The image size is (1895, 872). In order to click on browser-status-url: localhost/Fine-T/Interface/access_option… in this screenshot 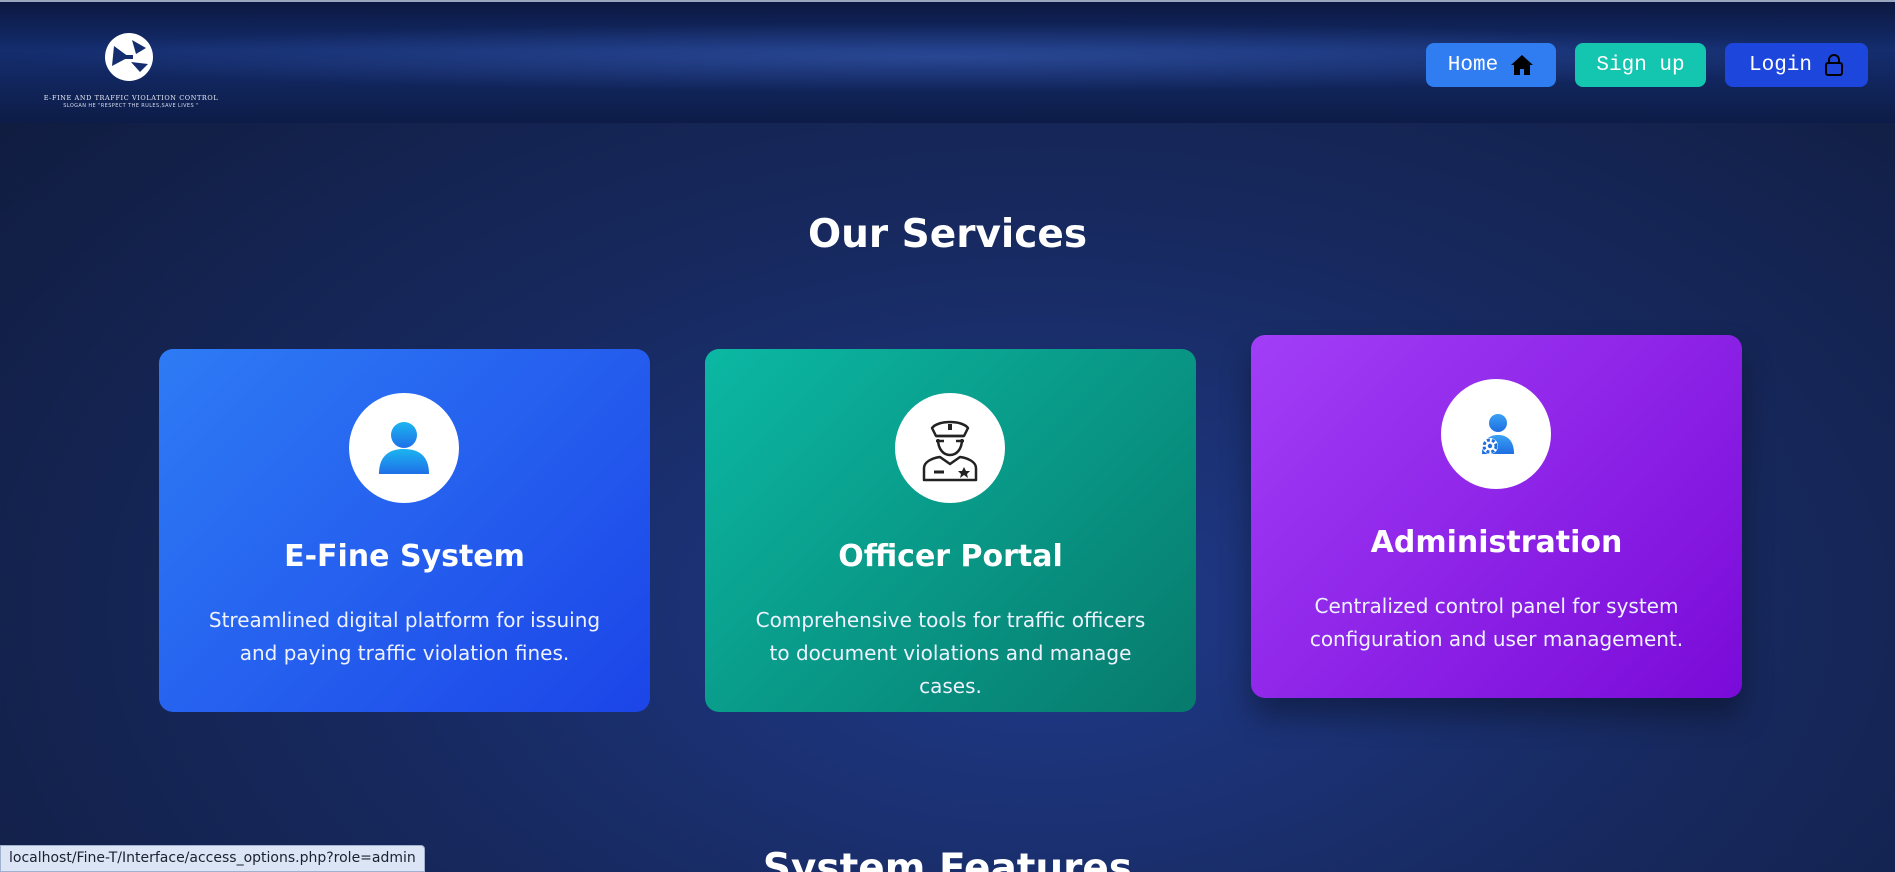, I will do `click(212, 858)`.